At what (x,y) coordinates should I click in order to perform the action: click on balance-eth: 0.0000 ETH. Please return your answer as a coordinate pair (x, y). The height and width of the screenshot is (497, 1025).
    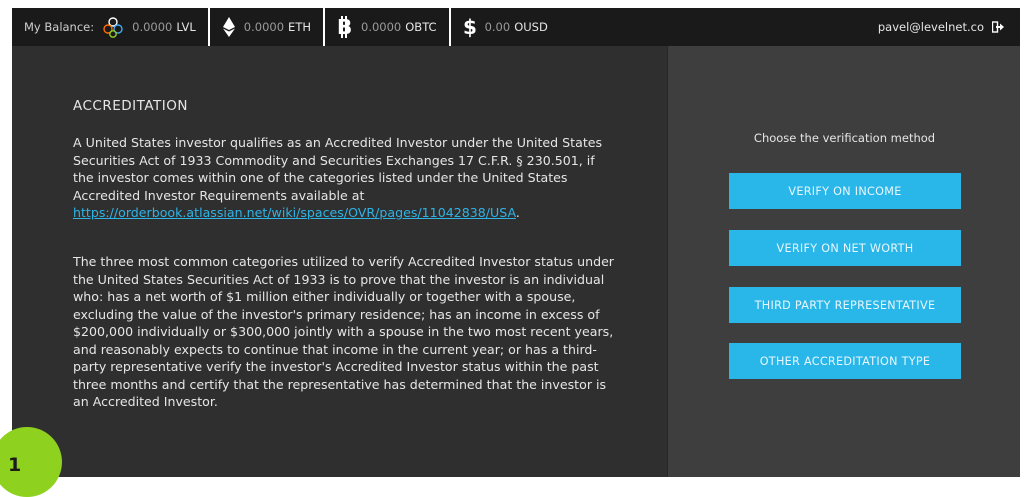
    Looking at the image, I should click on (272, 27).